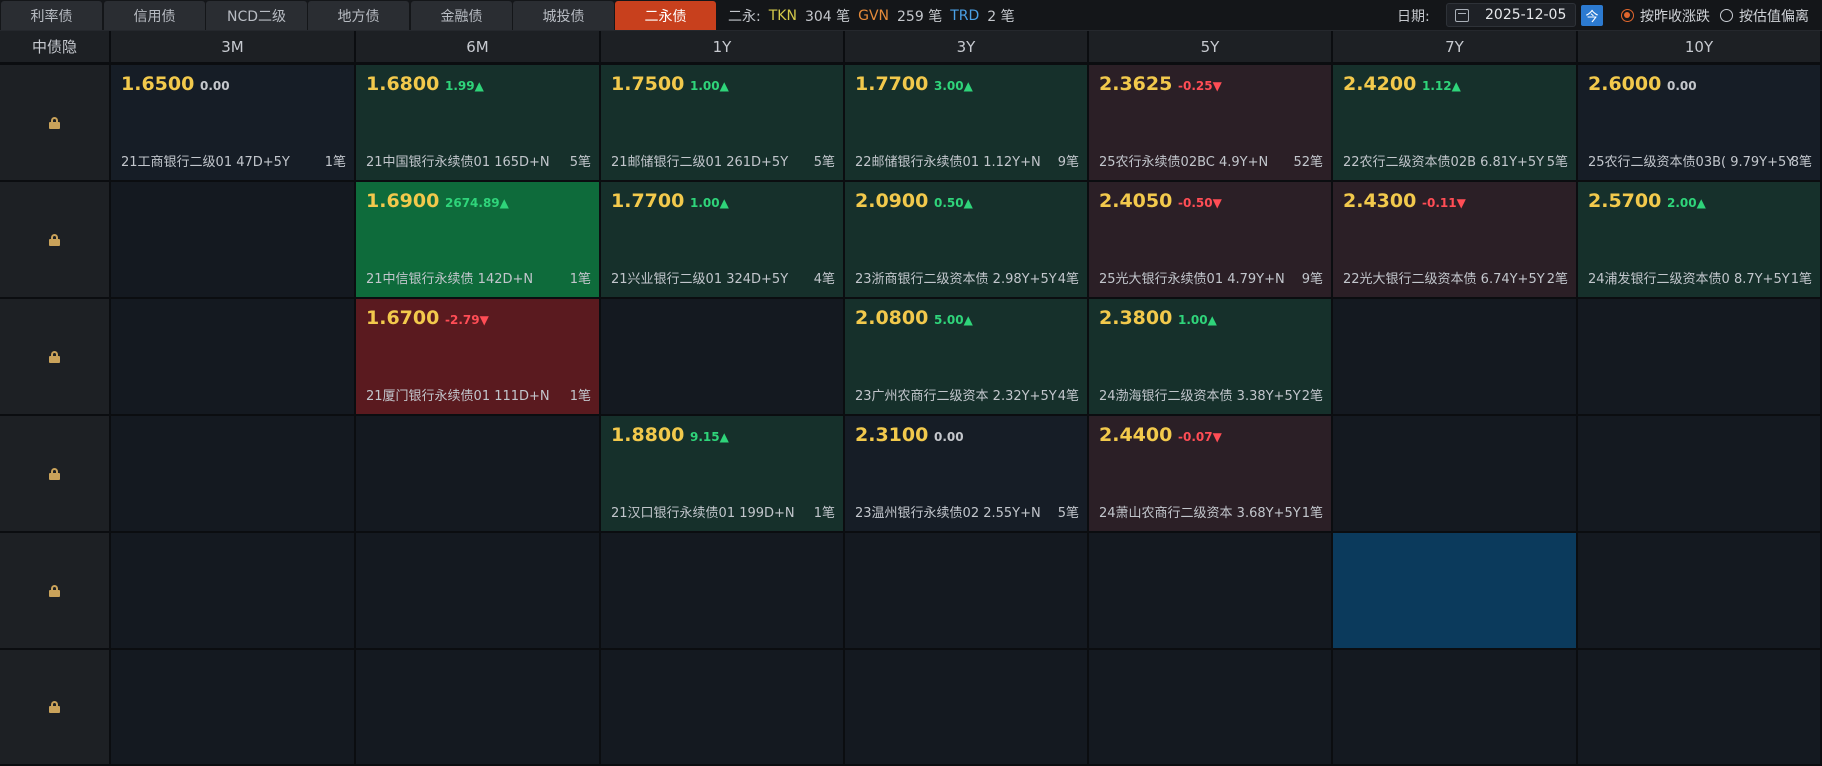  Describe the element at coordinates (874, 15) in the screenshot. I see `gvn-label: GVN` at that location.